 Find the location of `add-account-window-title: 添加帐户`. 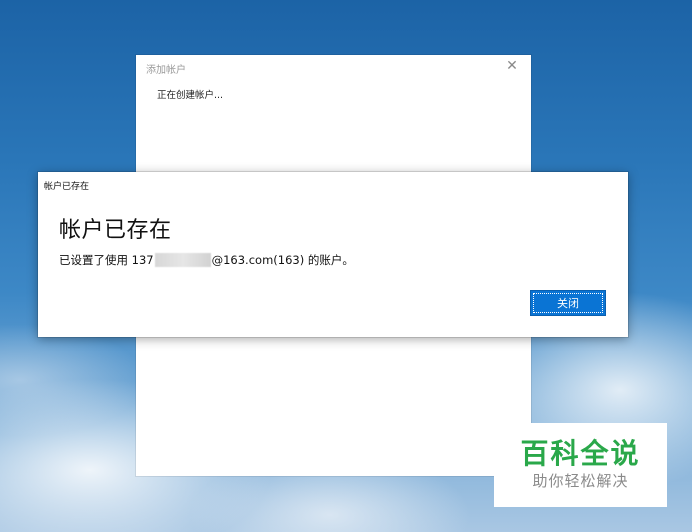

add-account-window-title: 添加帐户 is located at coordinates (166, 70).